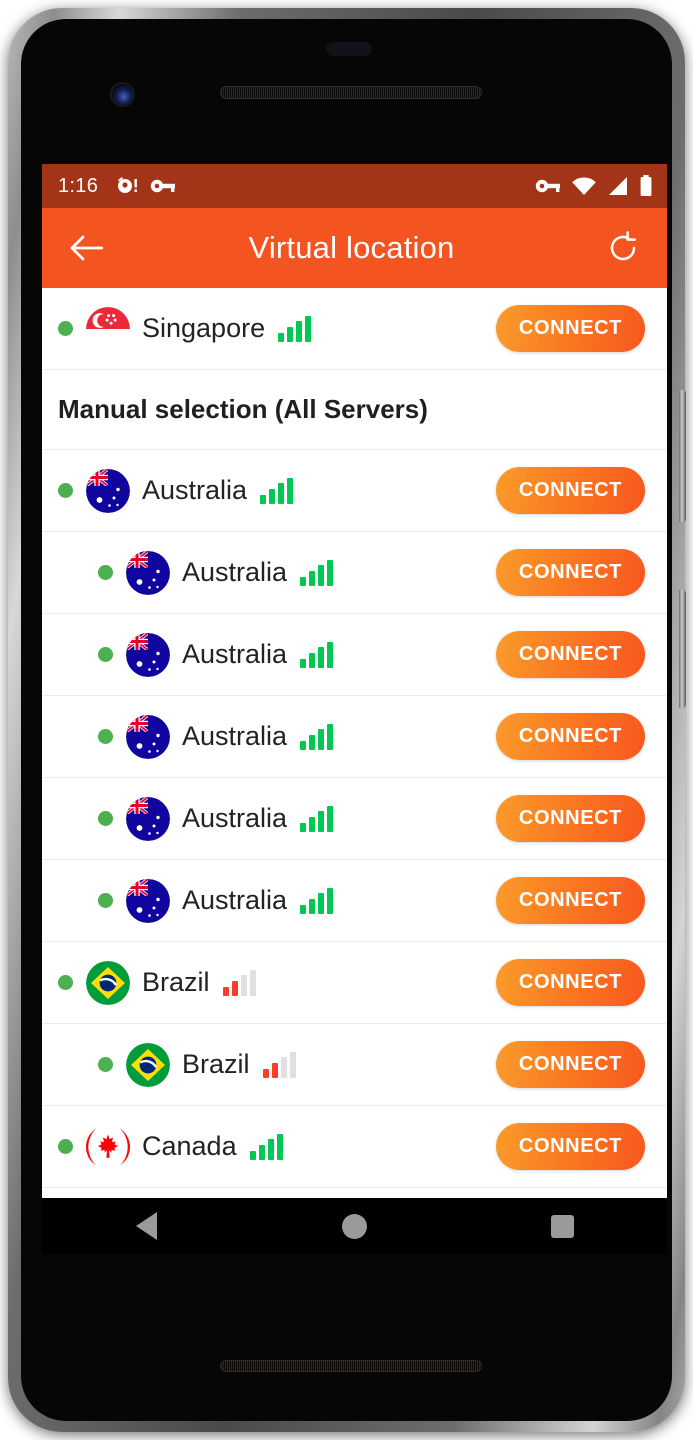  I want to click on server-row: Canada CONNECT, so click(354, 1147).